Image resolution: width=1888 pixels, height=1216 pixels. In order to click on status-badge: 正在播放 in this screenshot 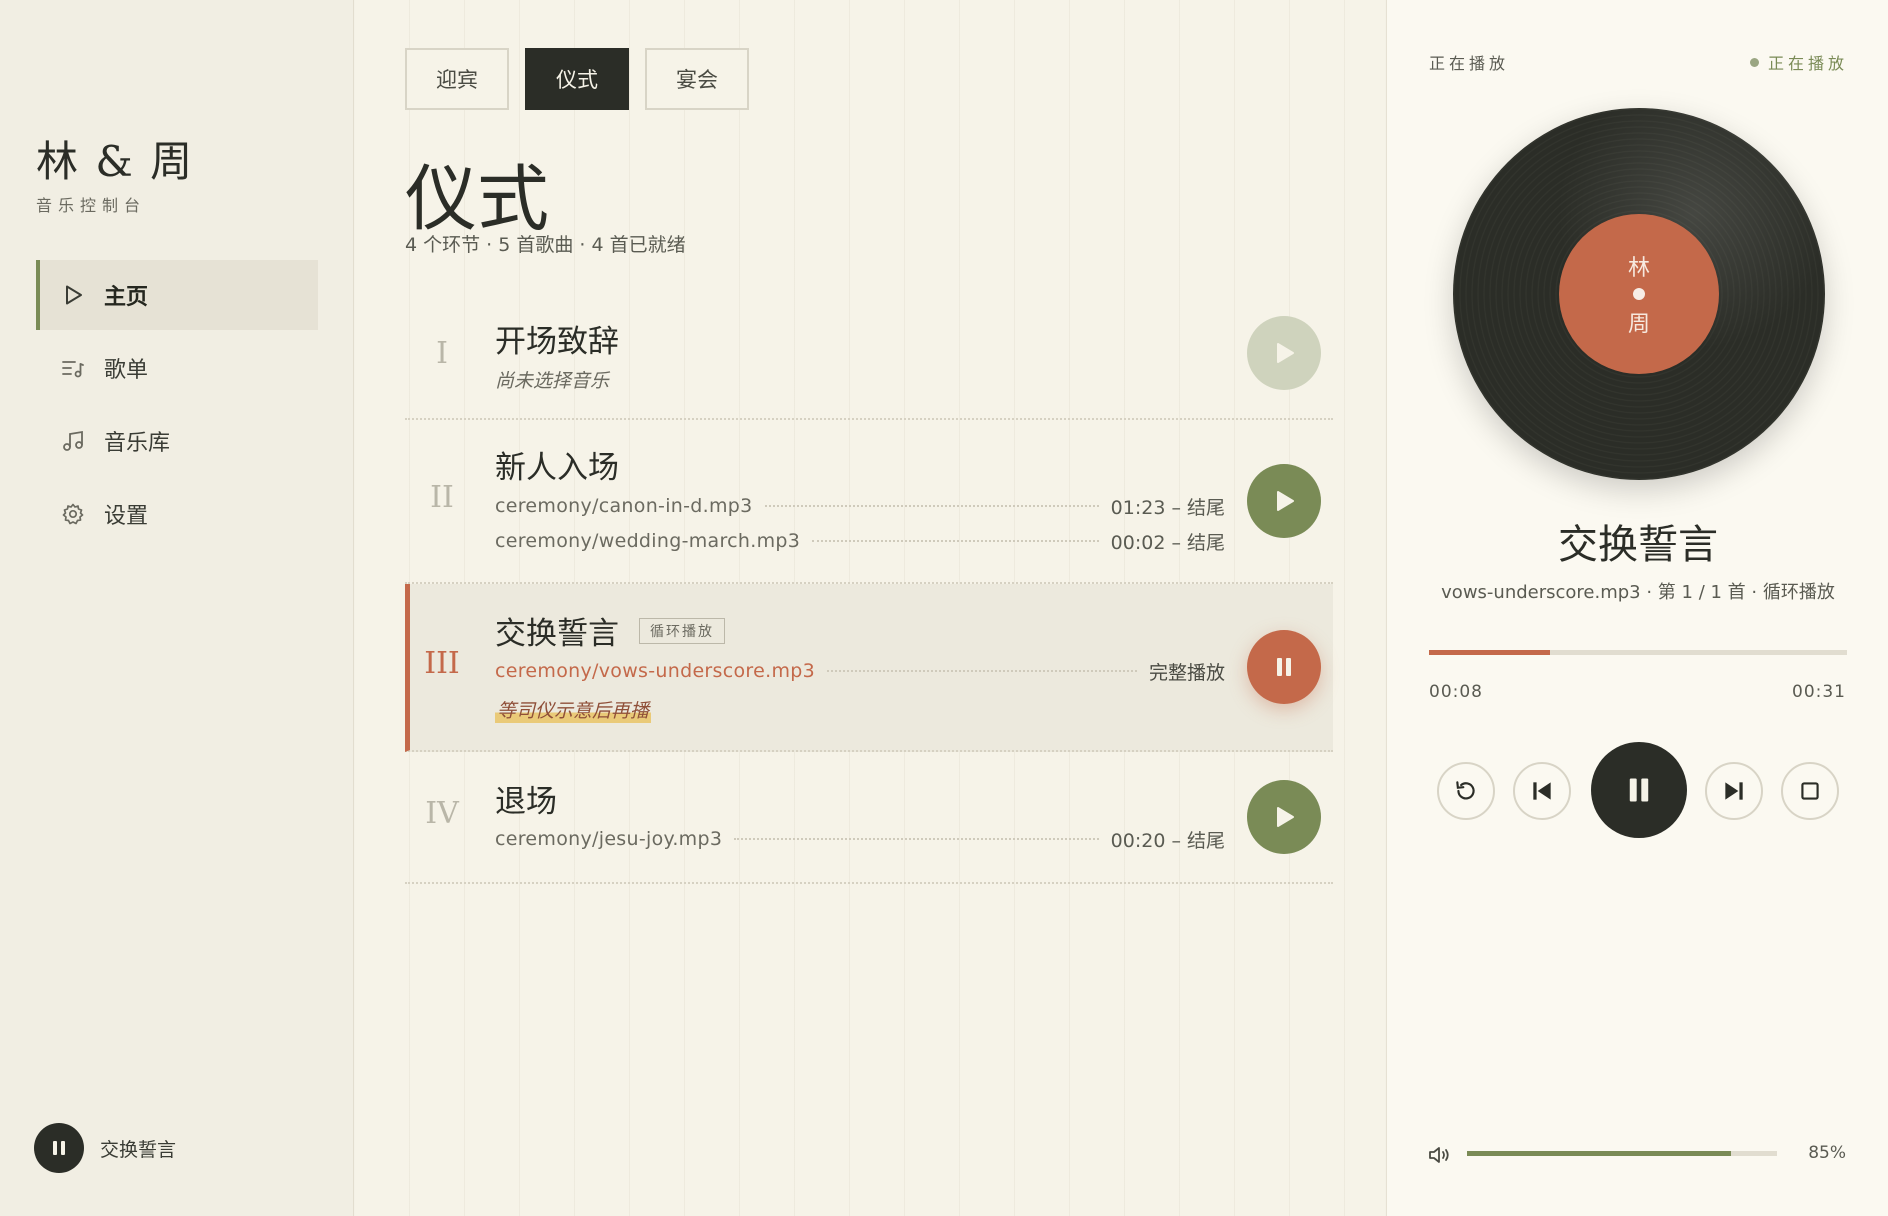, I will do `click(1798, 62)`.